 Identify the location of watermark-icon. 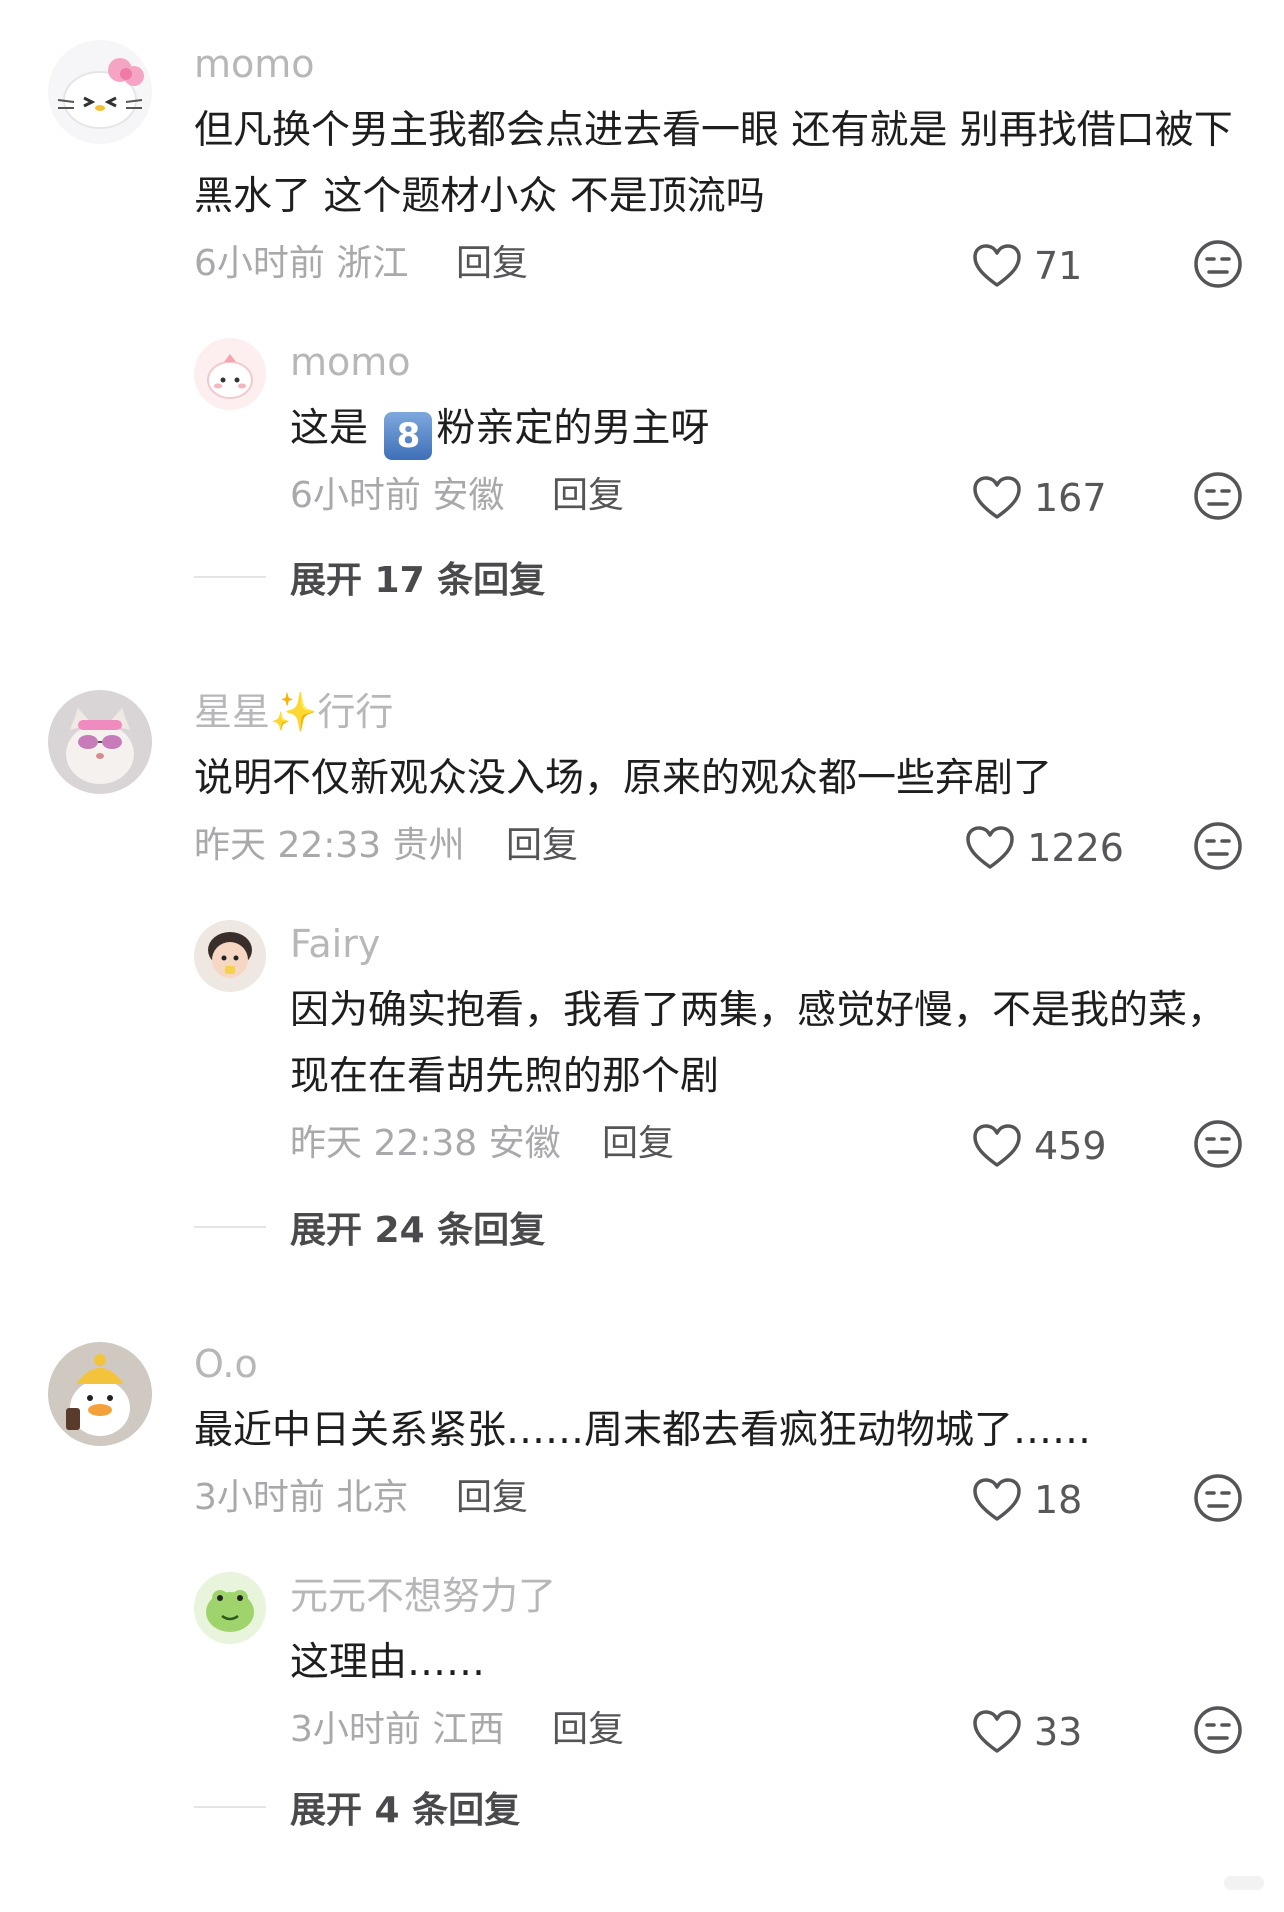
(1244, 1883).